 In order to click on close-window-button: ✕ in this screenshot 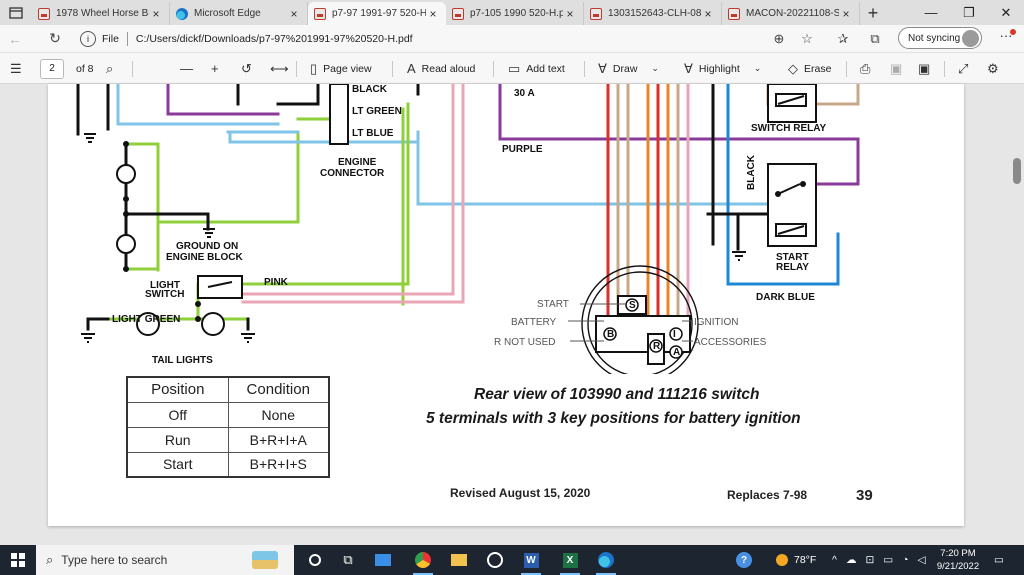, I will do `click(1006, 12)`.